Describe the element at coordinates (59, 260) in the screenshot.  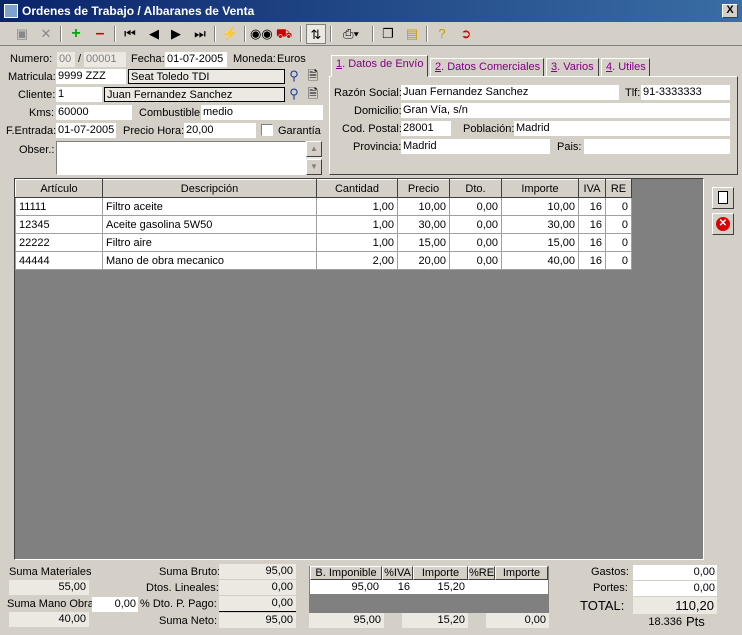
I see `cell-articulo: 44444` at that location.